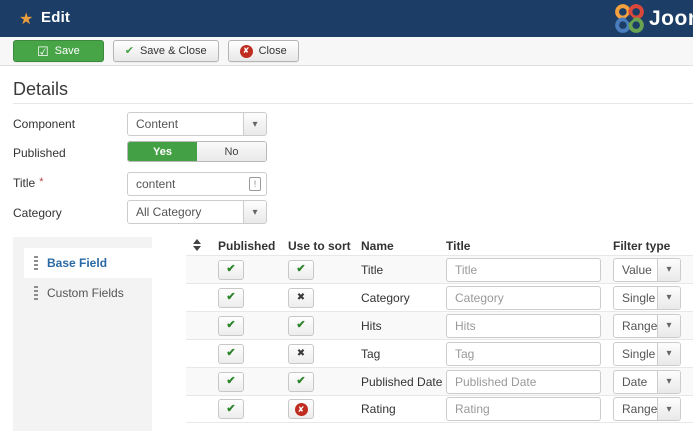 This screenshot has width=693, height=431. Describe the element at coordinates (197, 244) in the screenshot. I see `sort-order-icon` at that location.